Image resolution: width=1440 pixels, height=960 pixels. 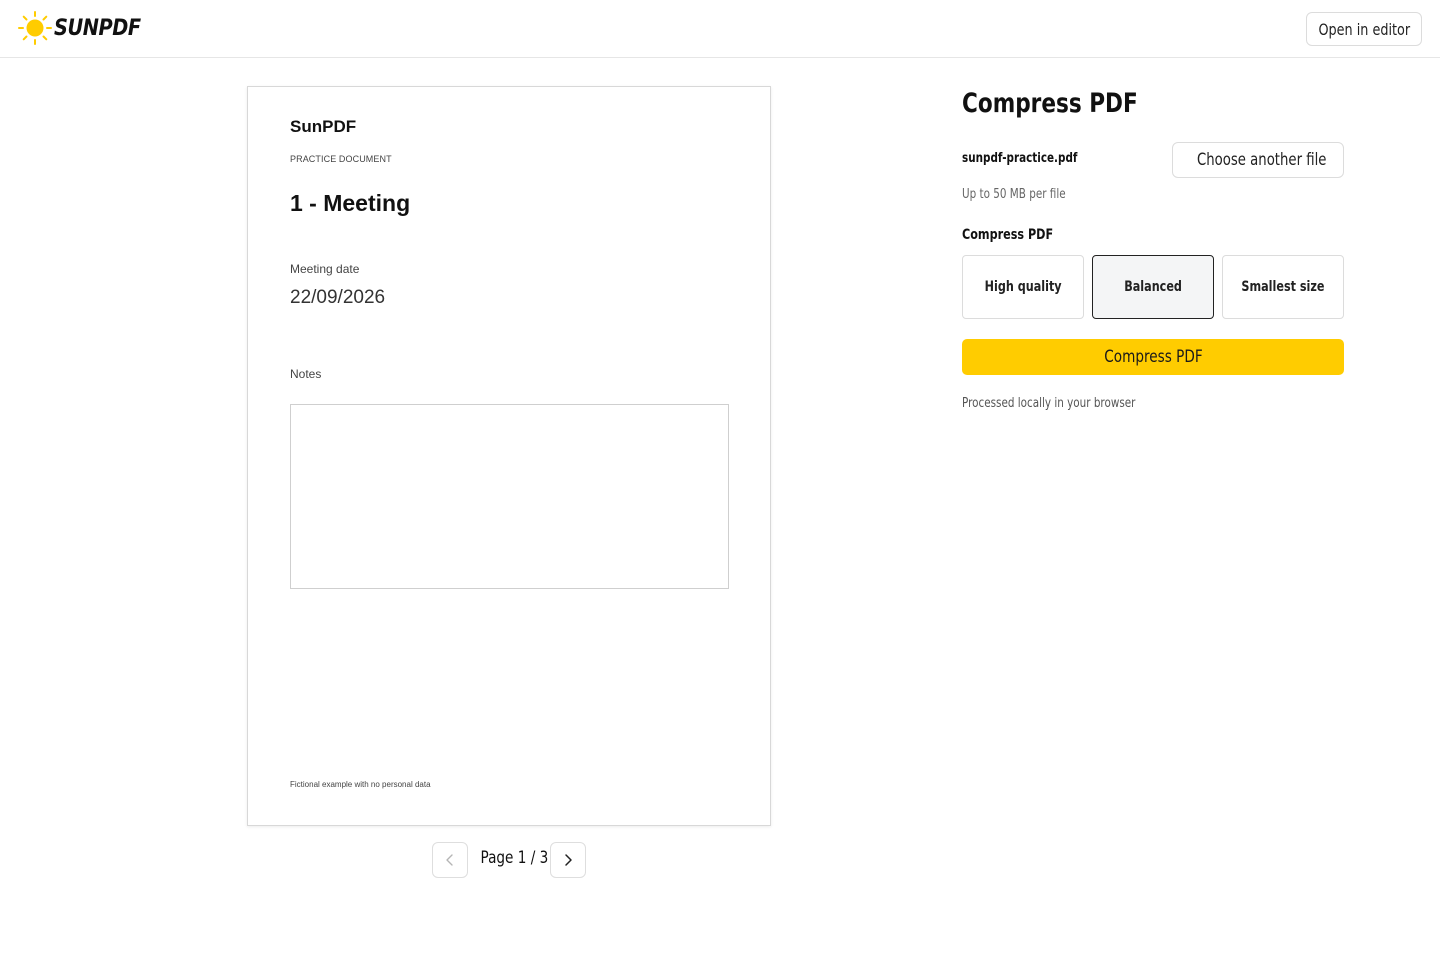 I want to click on compression-options-label: Compress PDF, so click(x=1008, y=235).